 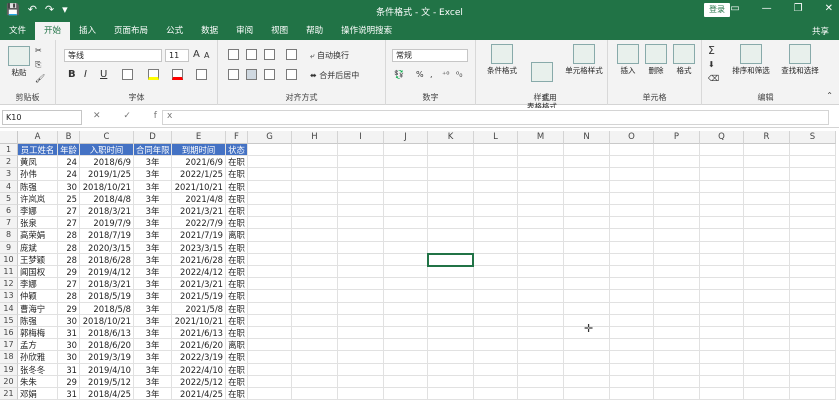 What do you see at coordinates (199, 394) in the screenshot?
I see `table-cell: 2021/4/25` at bounding box center [199, 394].